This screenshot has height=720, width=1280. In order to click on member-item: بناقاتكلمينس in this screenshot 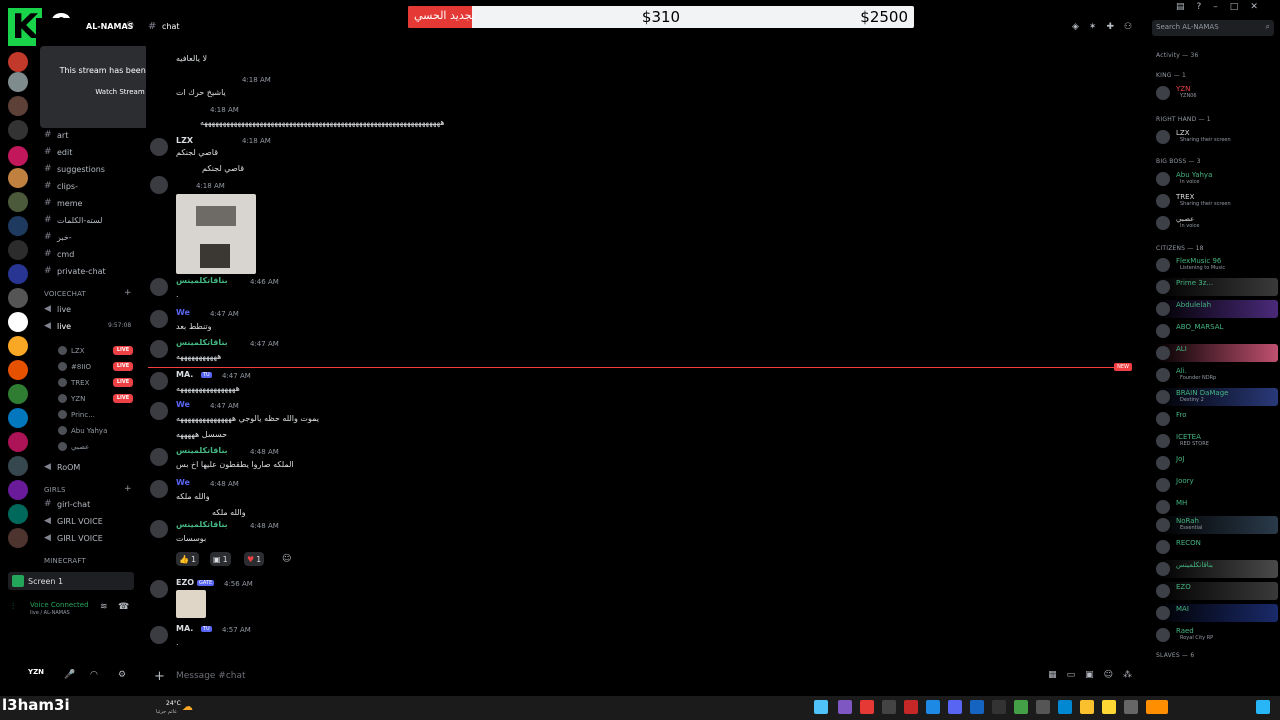, I will do `click(1217, 569)`.